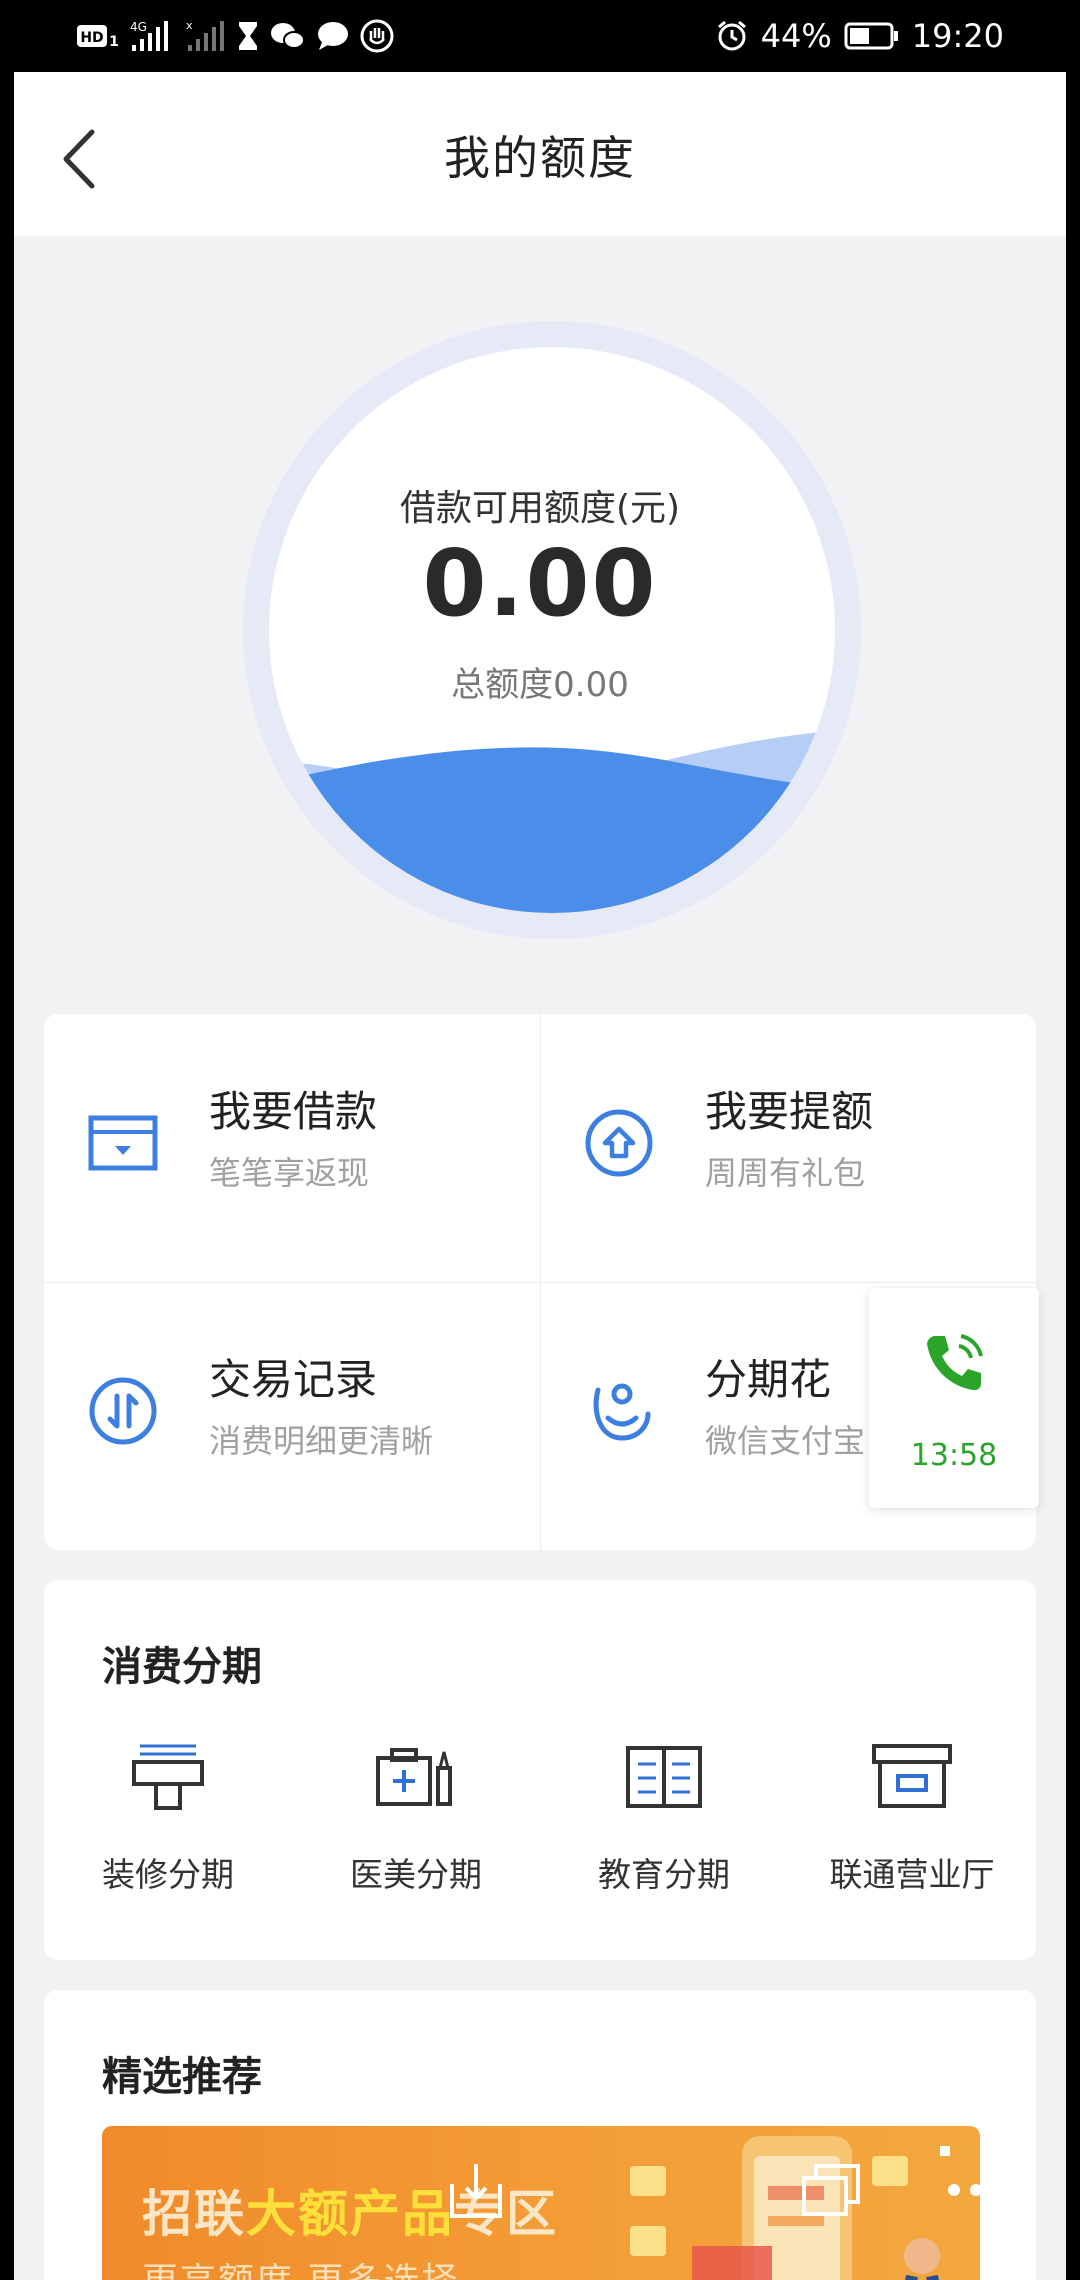 The image size is (1080, 2280). Describe the element at coordinates (664, 1777) in the screenshot. I see `education-book-icon` at that location.